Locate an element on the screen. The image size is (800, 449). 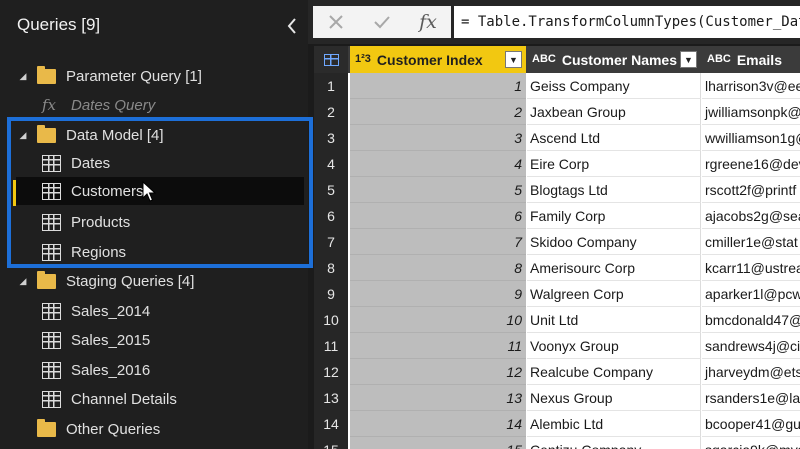
table-row: 5 5 Blogtags Ltd rscott2f@printf is located at coordinates (557, 190).